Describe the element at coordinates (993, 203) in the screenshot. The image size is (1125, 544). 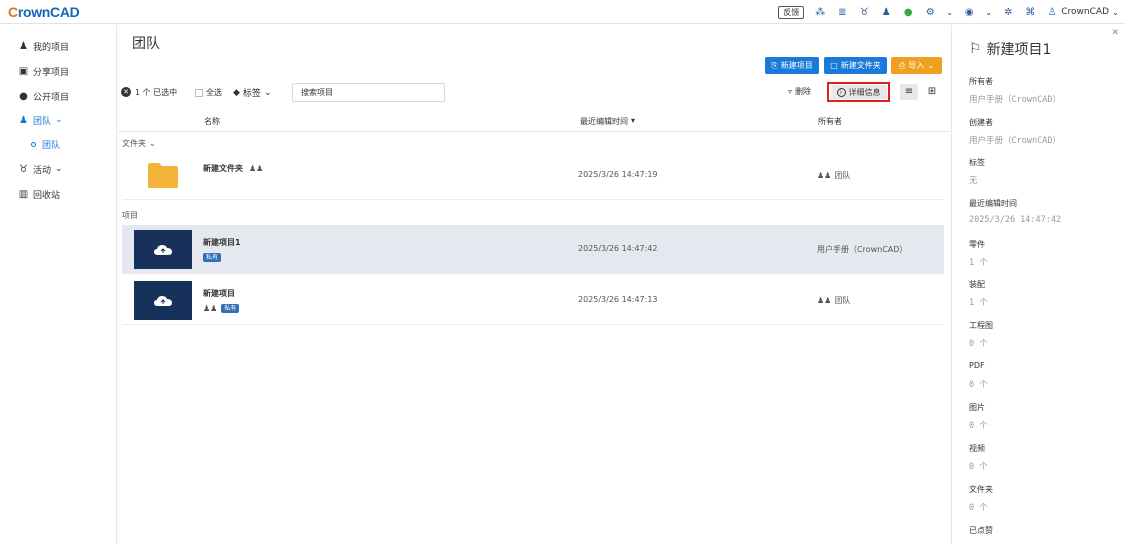
I see `field-label: 最近编辑时间` at that location.